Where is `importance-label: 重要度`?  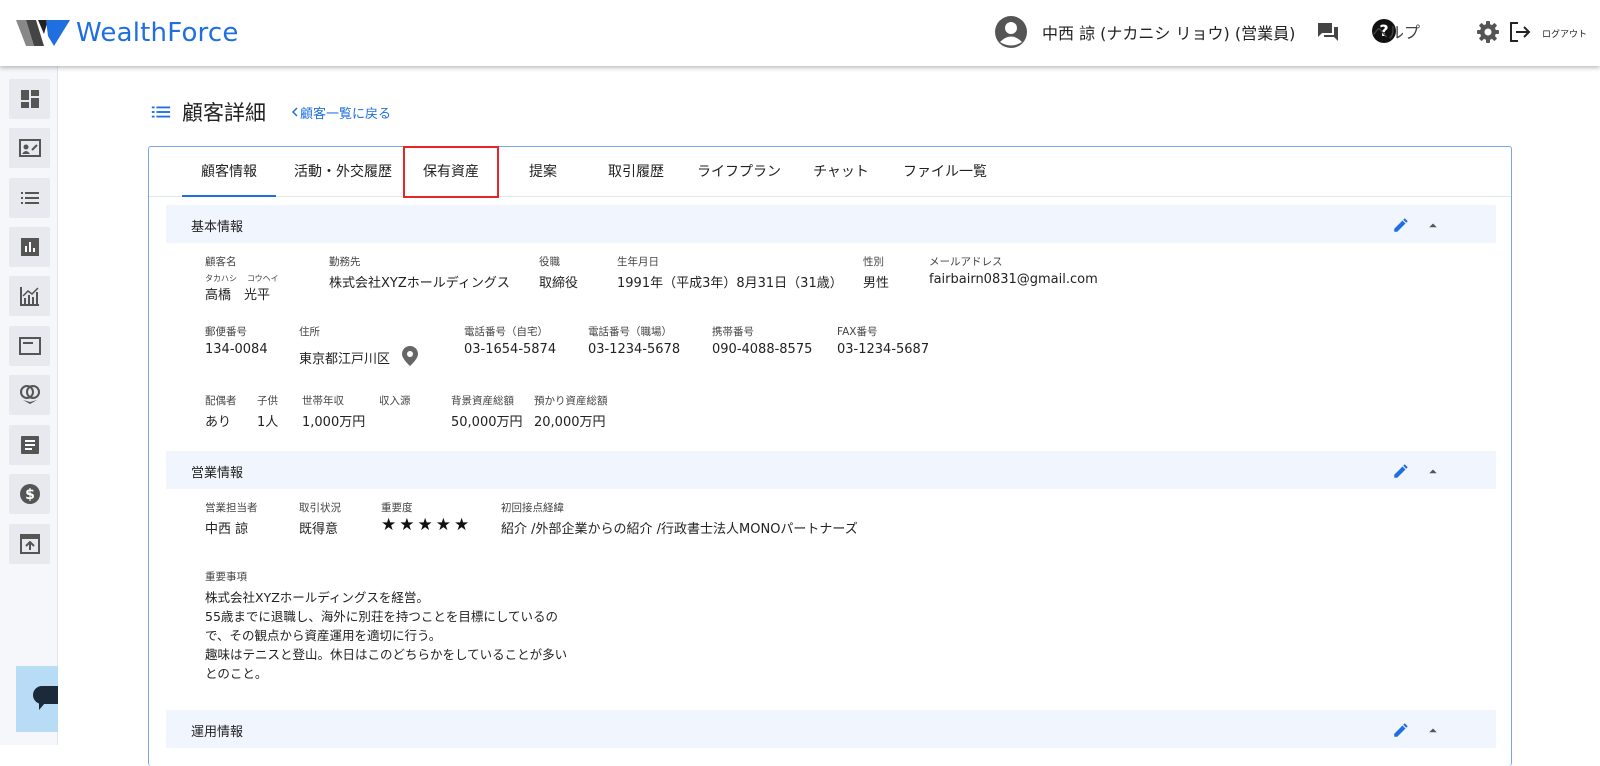
importance-label: 重要度 is located at coordinates (397, 508).